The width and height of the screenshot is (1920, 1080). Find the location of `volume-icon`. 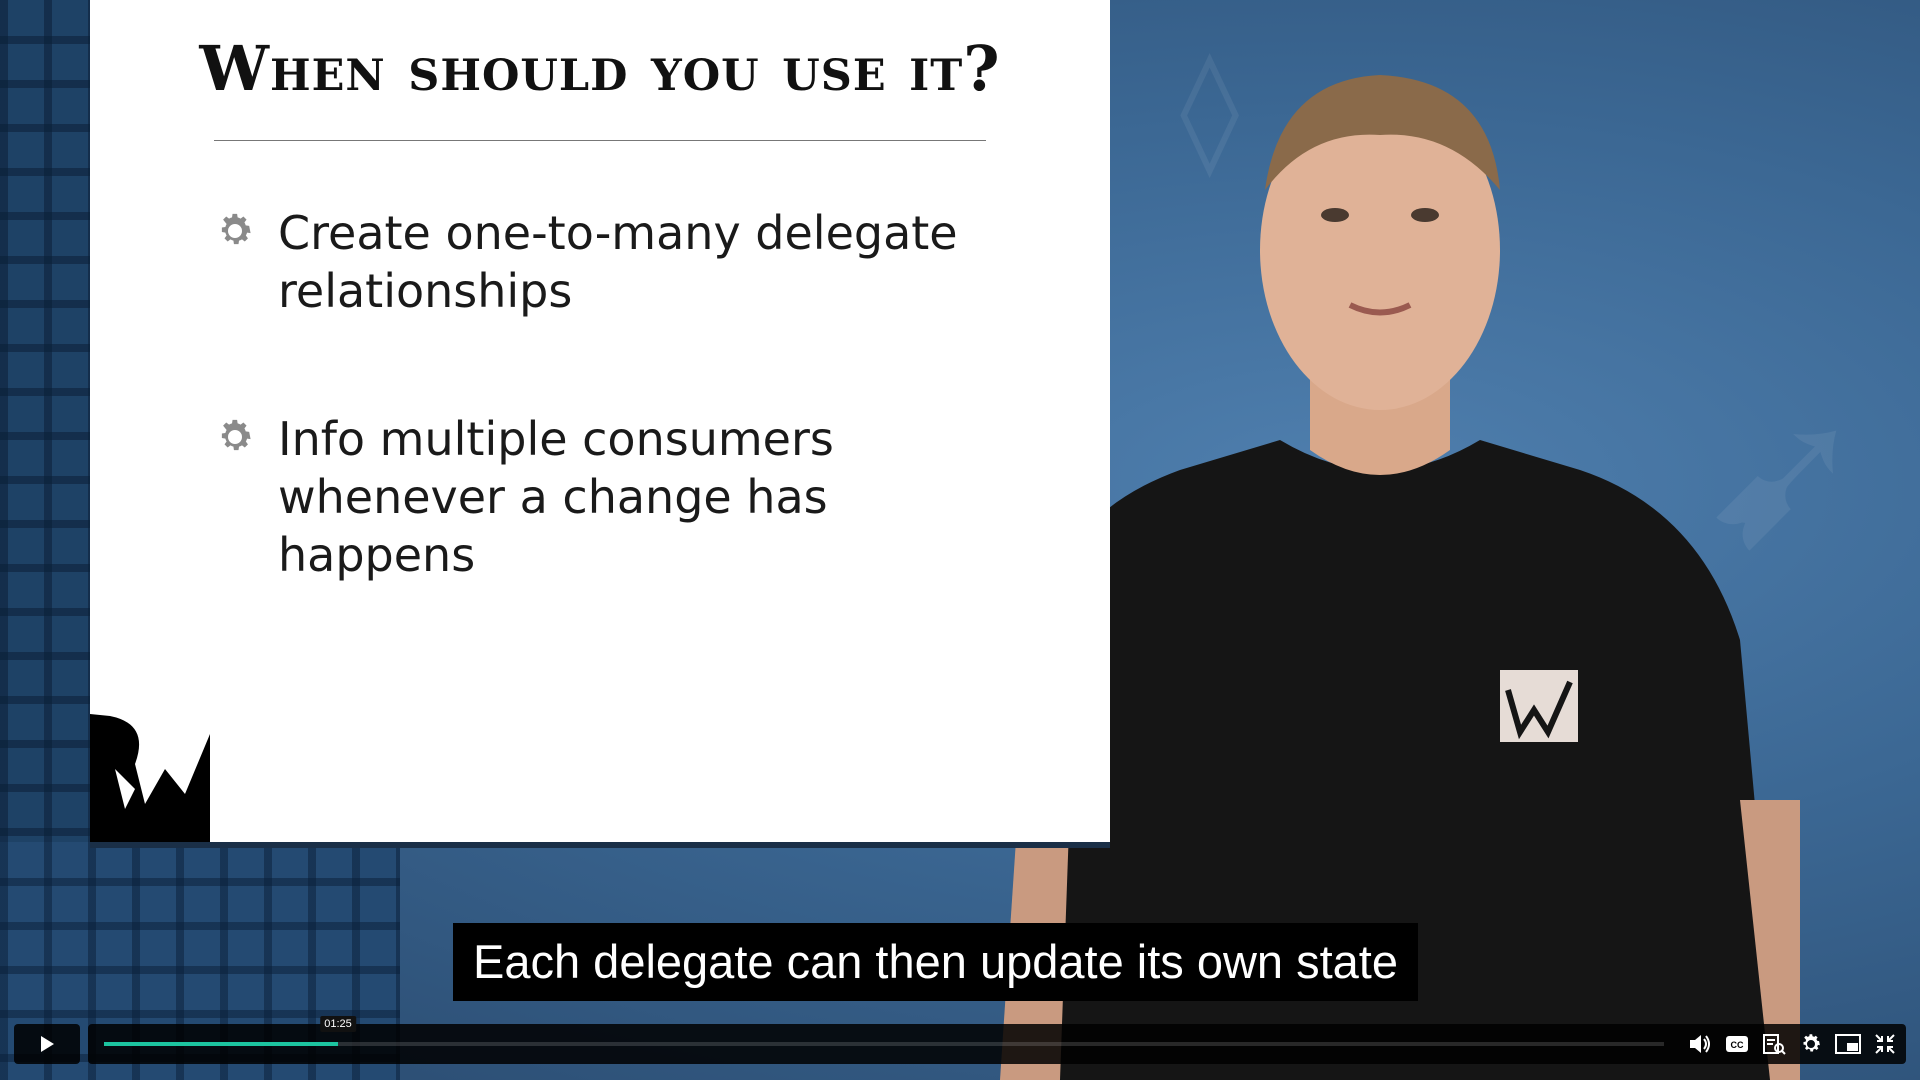

volume-icon is located at coordinates (1700, 1044).